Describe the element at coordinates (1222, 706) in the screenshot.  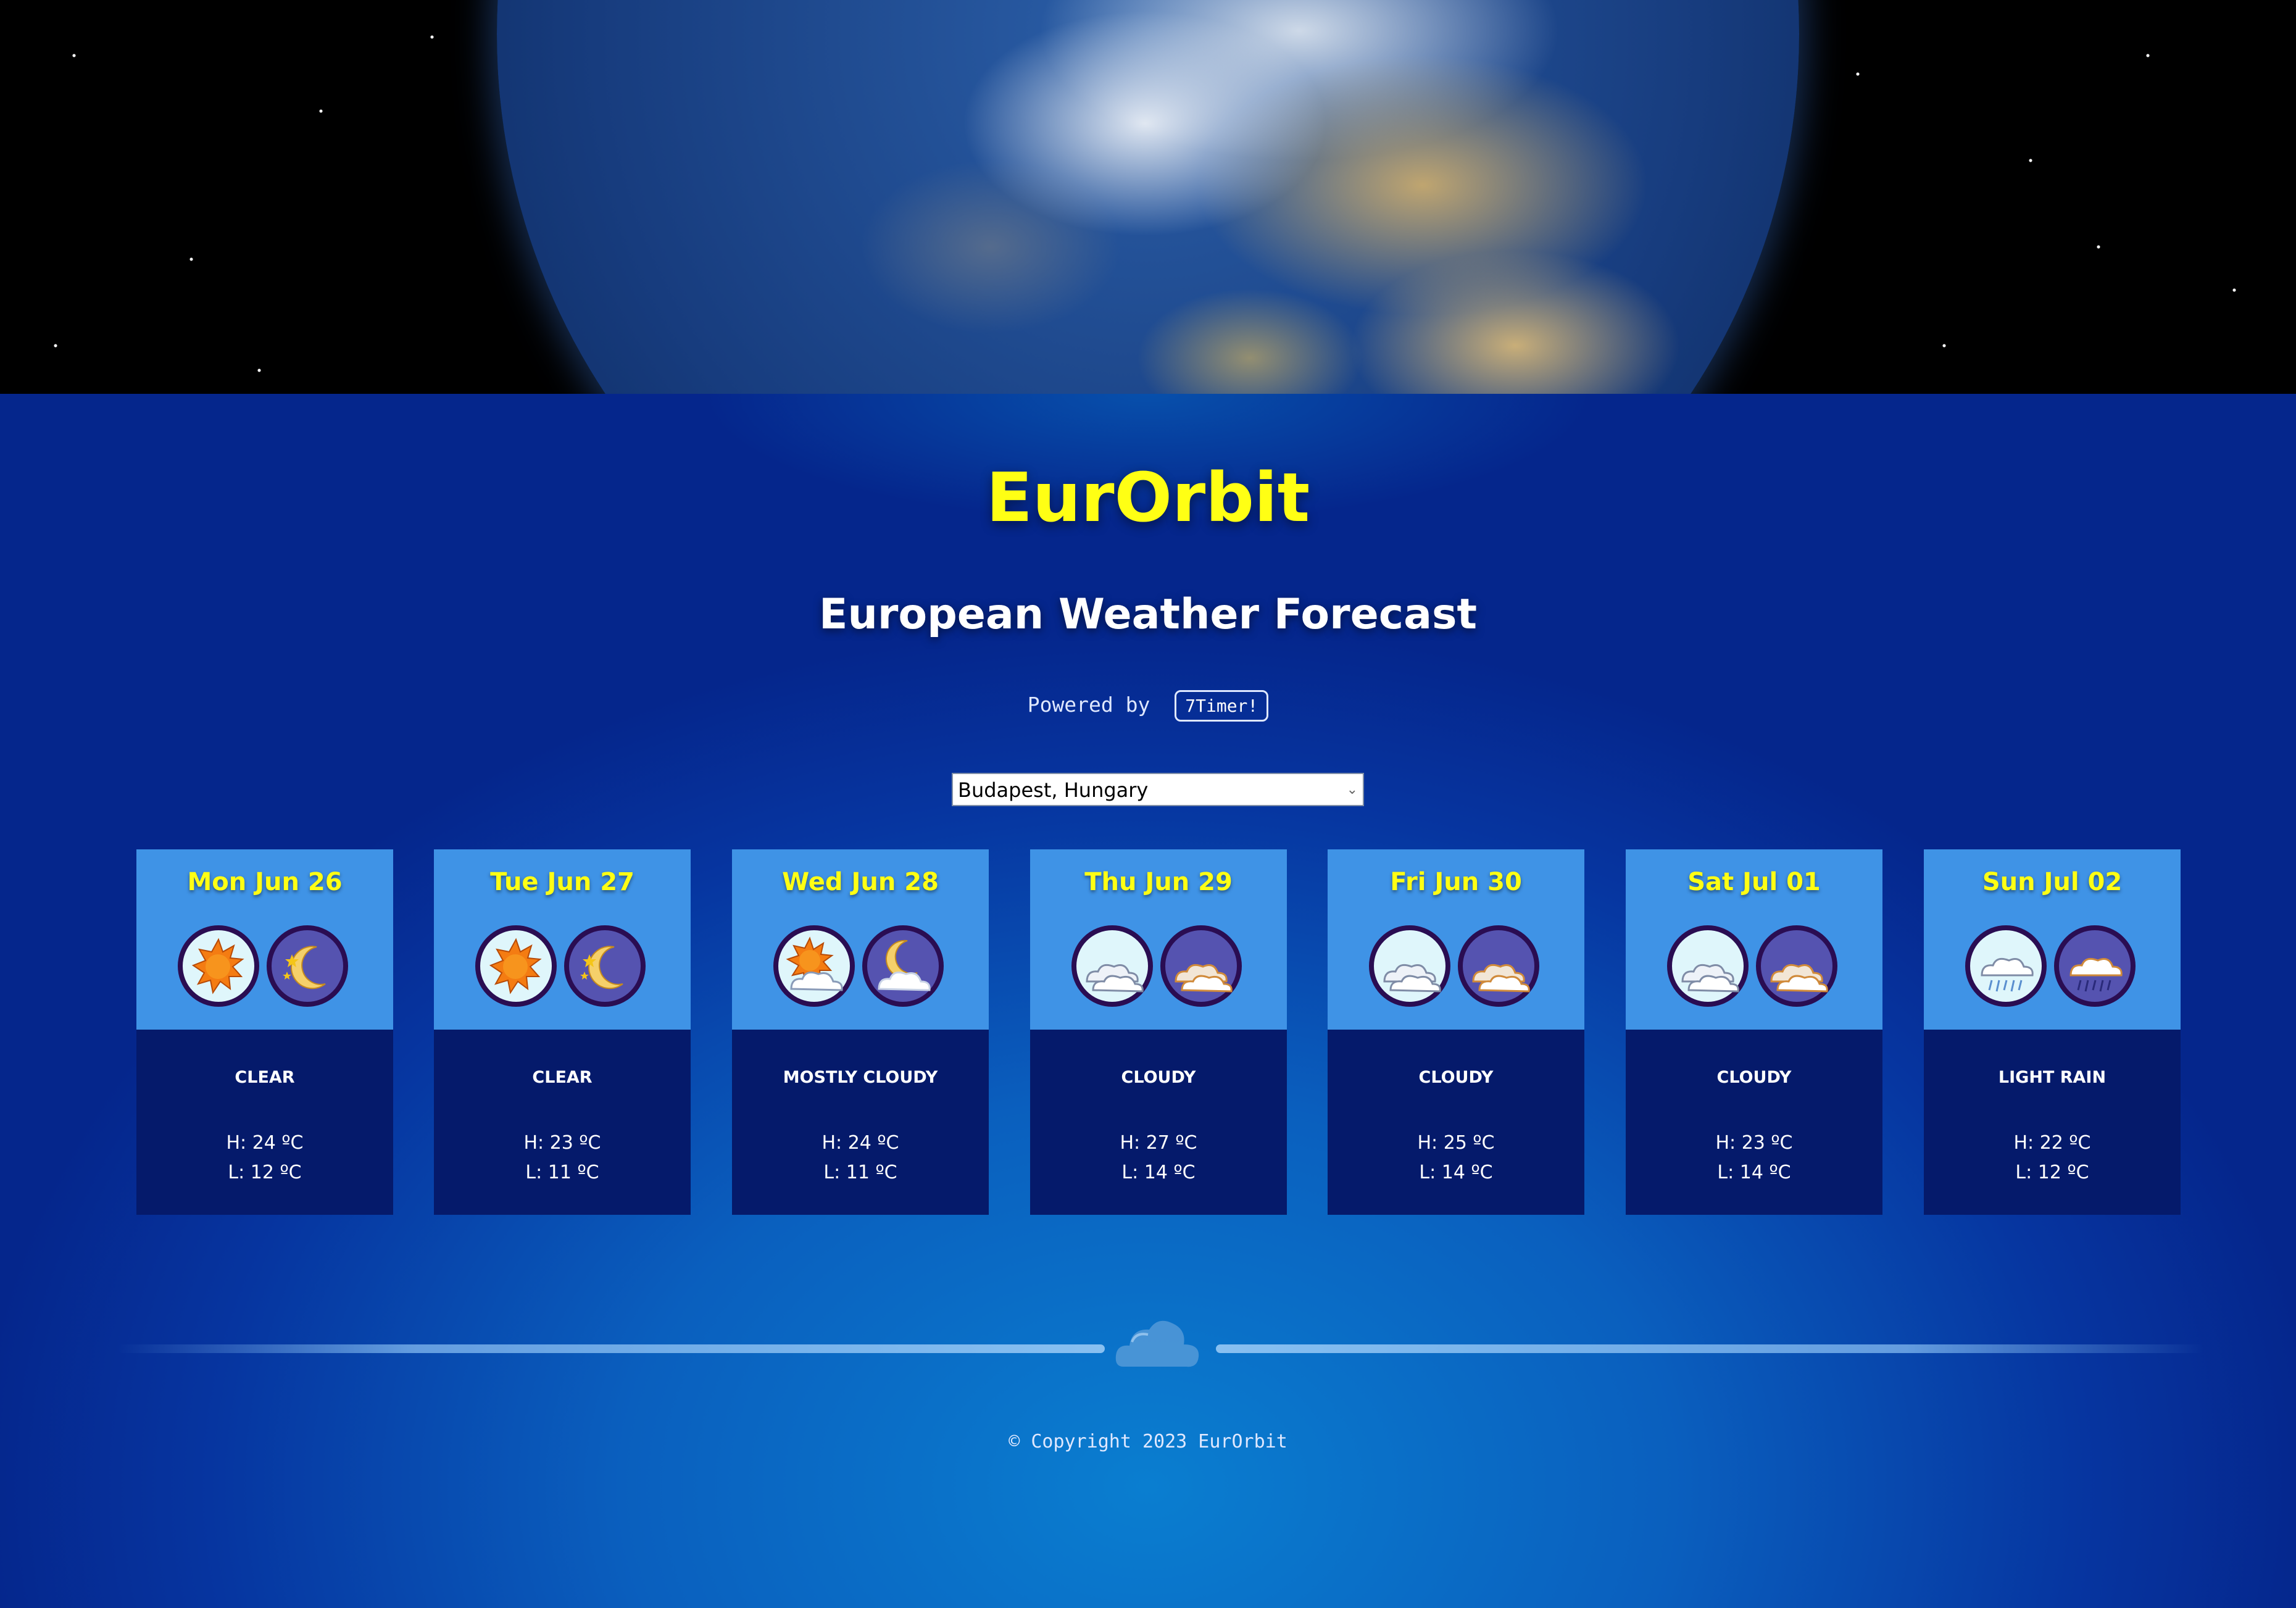
I see `seven-timer-link: 7Timer!` at that location.